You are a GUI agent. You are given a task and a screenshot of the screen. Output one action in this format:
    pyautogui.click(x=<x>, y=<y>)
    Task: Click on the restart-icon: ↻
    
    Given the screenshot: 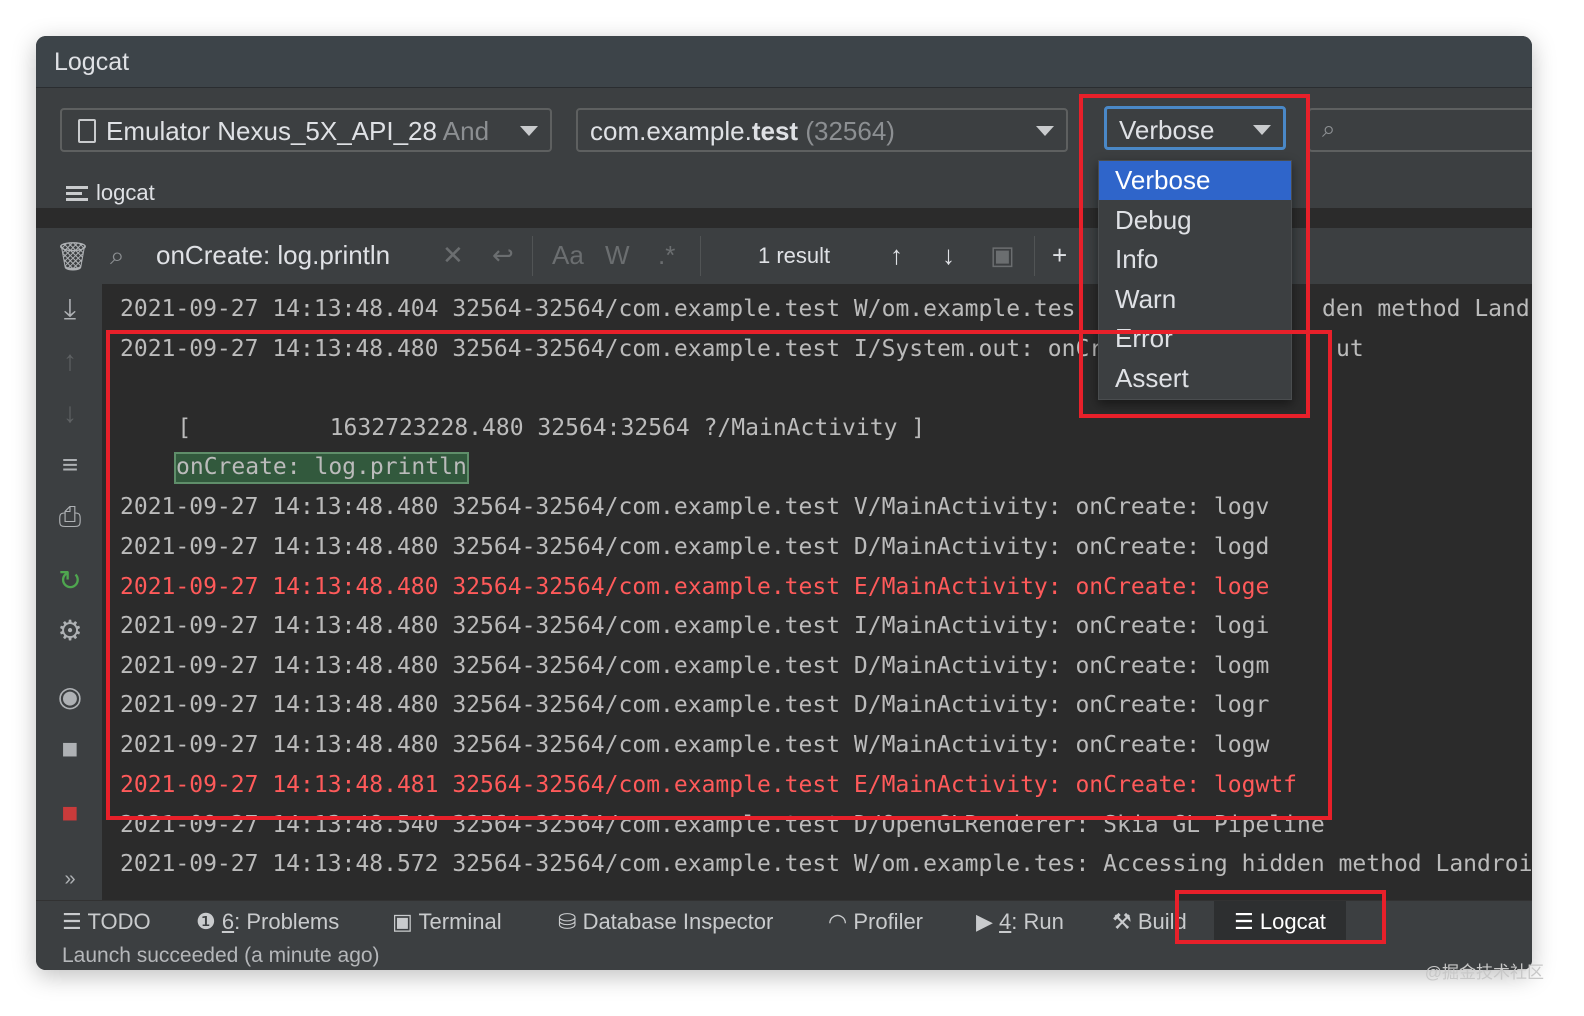 What is the action you would take?
    pyautogui.click(x=70, y=581)
    